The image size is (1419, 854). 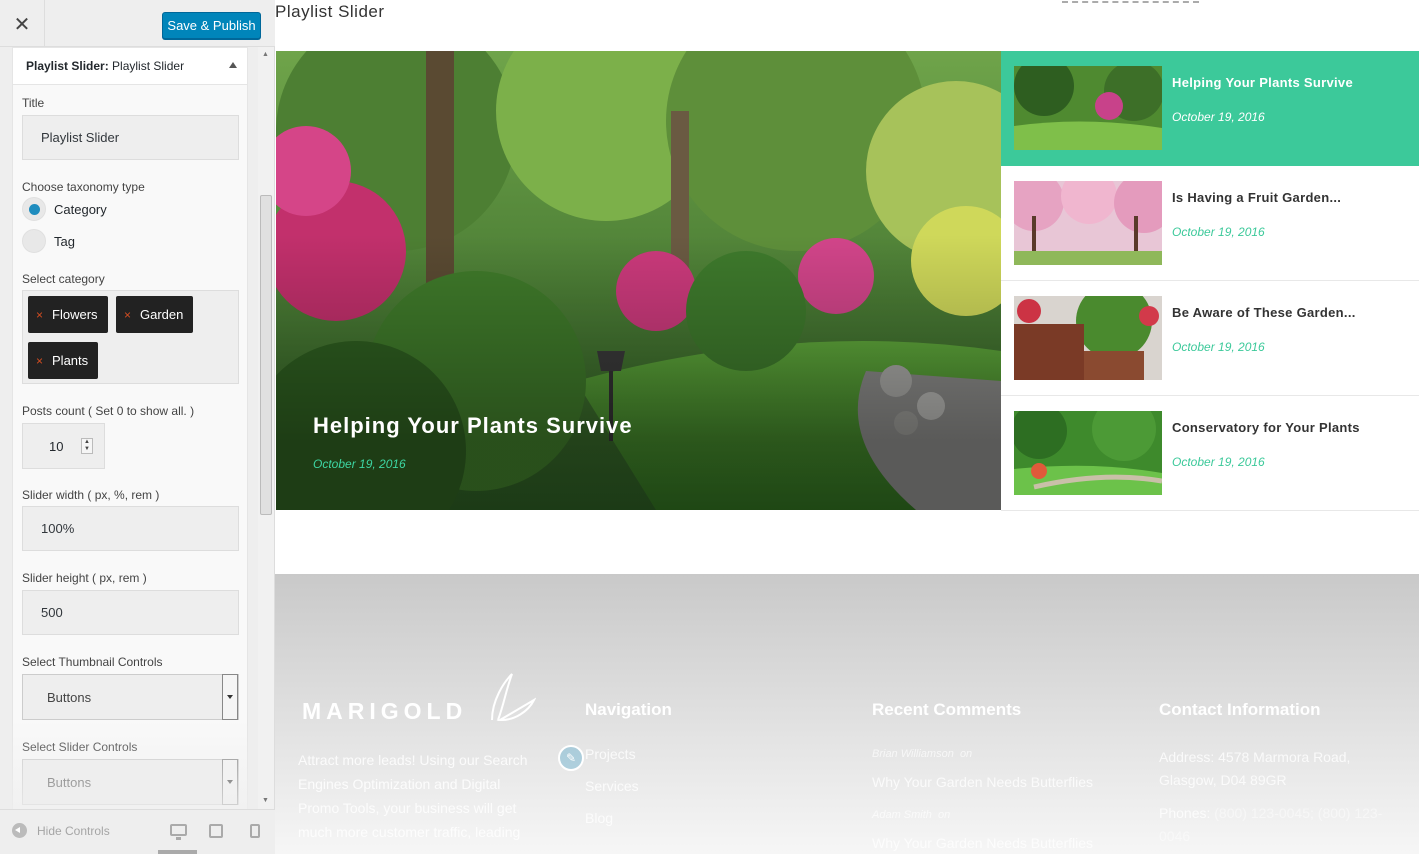 What do you see at coordinates (1185, 813) in the screenshot?
I see `phones-label: Phones:` at bounding box center [1185, 813].